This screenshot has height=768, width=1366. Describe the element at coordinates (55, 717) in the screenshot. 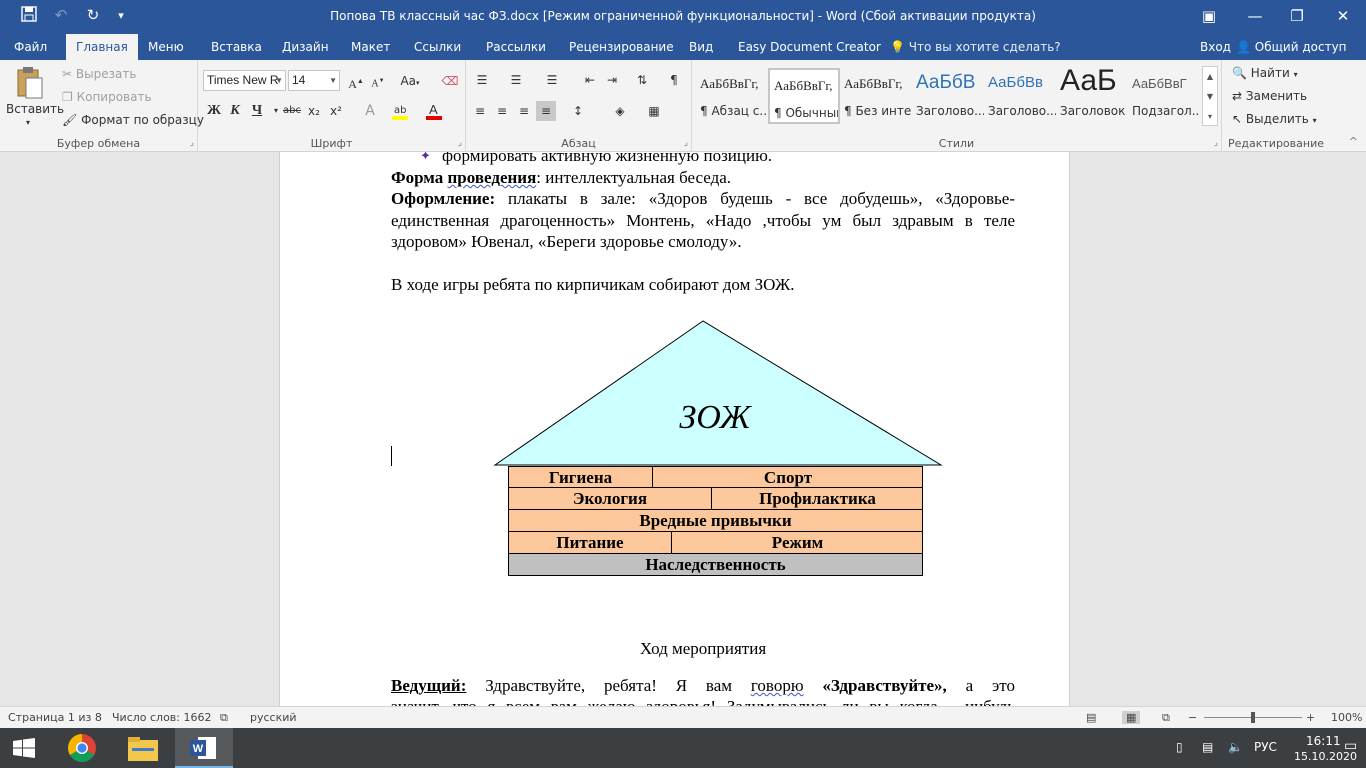

I see `page-count: Страница 1 из 8` at that location.